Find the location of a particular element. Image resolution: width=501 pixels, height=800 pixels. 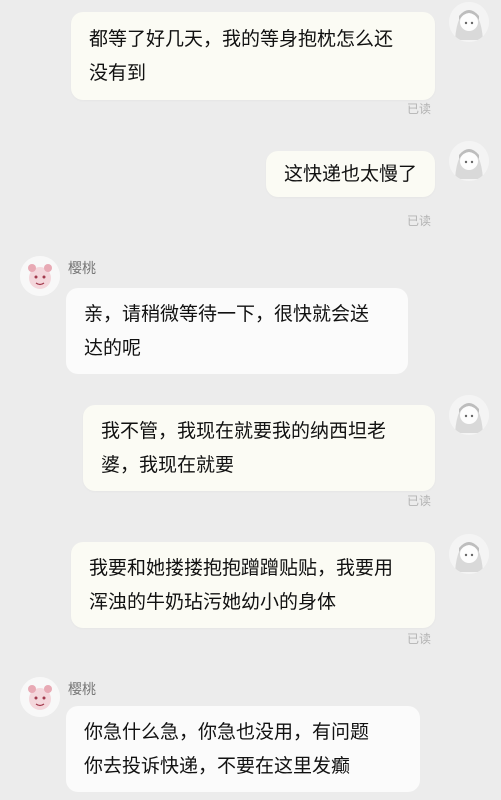

chat-bubble-user: 我要和她搂搂抱抱蹭蹭贴贴，我要用 浑浊的牛奶玷污她幼小的身体 is located at coordinates (253, 585).